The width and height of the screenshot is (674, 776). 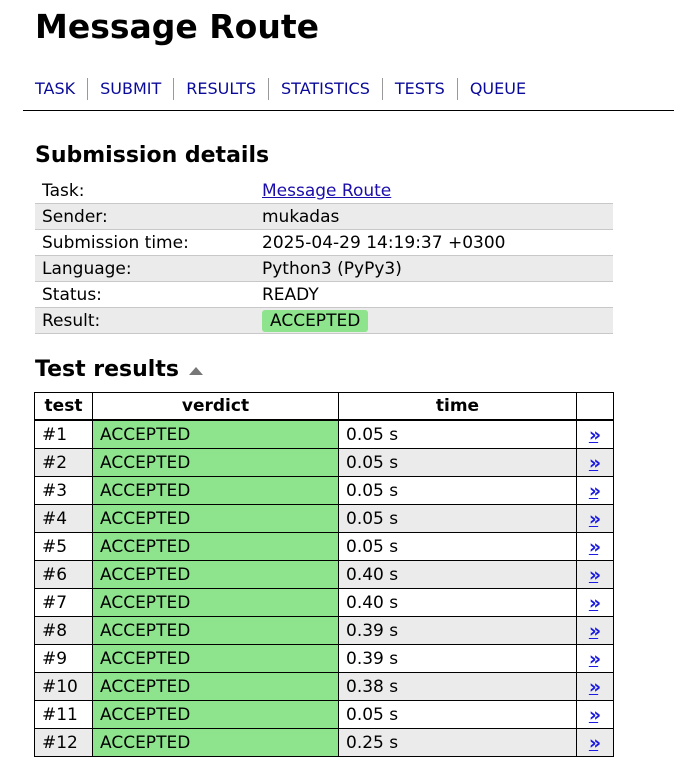 I want to click on test-results-header-row: test verdict time, so click(x=324, y=406).